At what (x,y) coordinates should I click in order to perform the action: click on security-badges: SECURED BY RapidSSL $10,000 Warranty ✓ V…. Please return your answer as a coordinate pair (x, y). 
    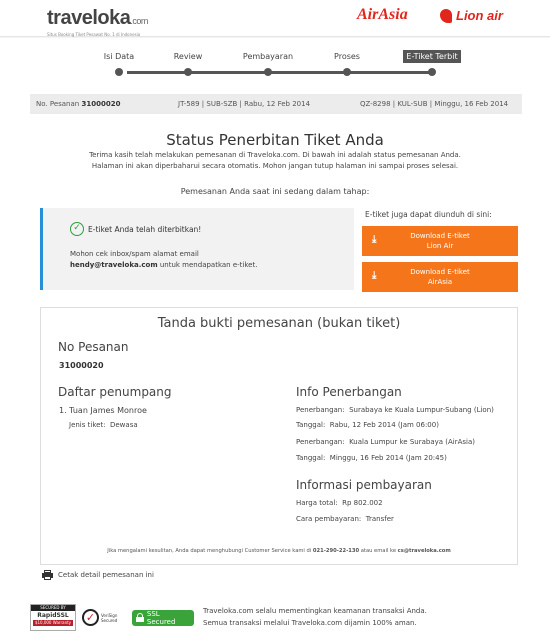
    Looking at the image, I should click on (112, 617).